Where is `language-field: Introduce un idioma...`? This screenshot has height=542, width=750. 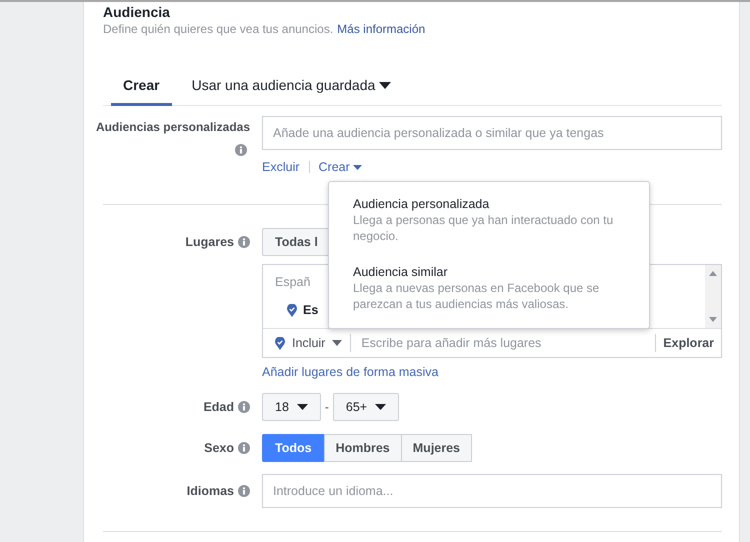 language-field: Introduce un idioma... is located at coordinates (492, 491).